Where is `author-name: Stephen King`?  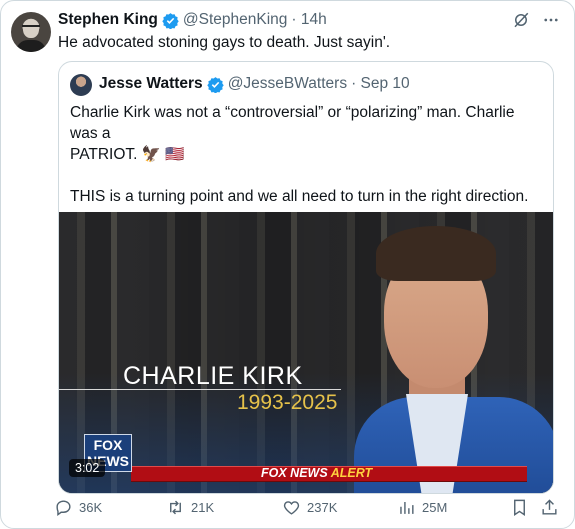 author-name: Stephen King is located at coordinates (108, 20).